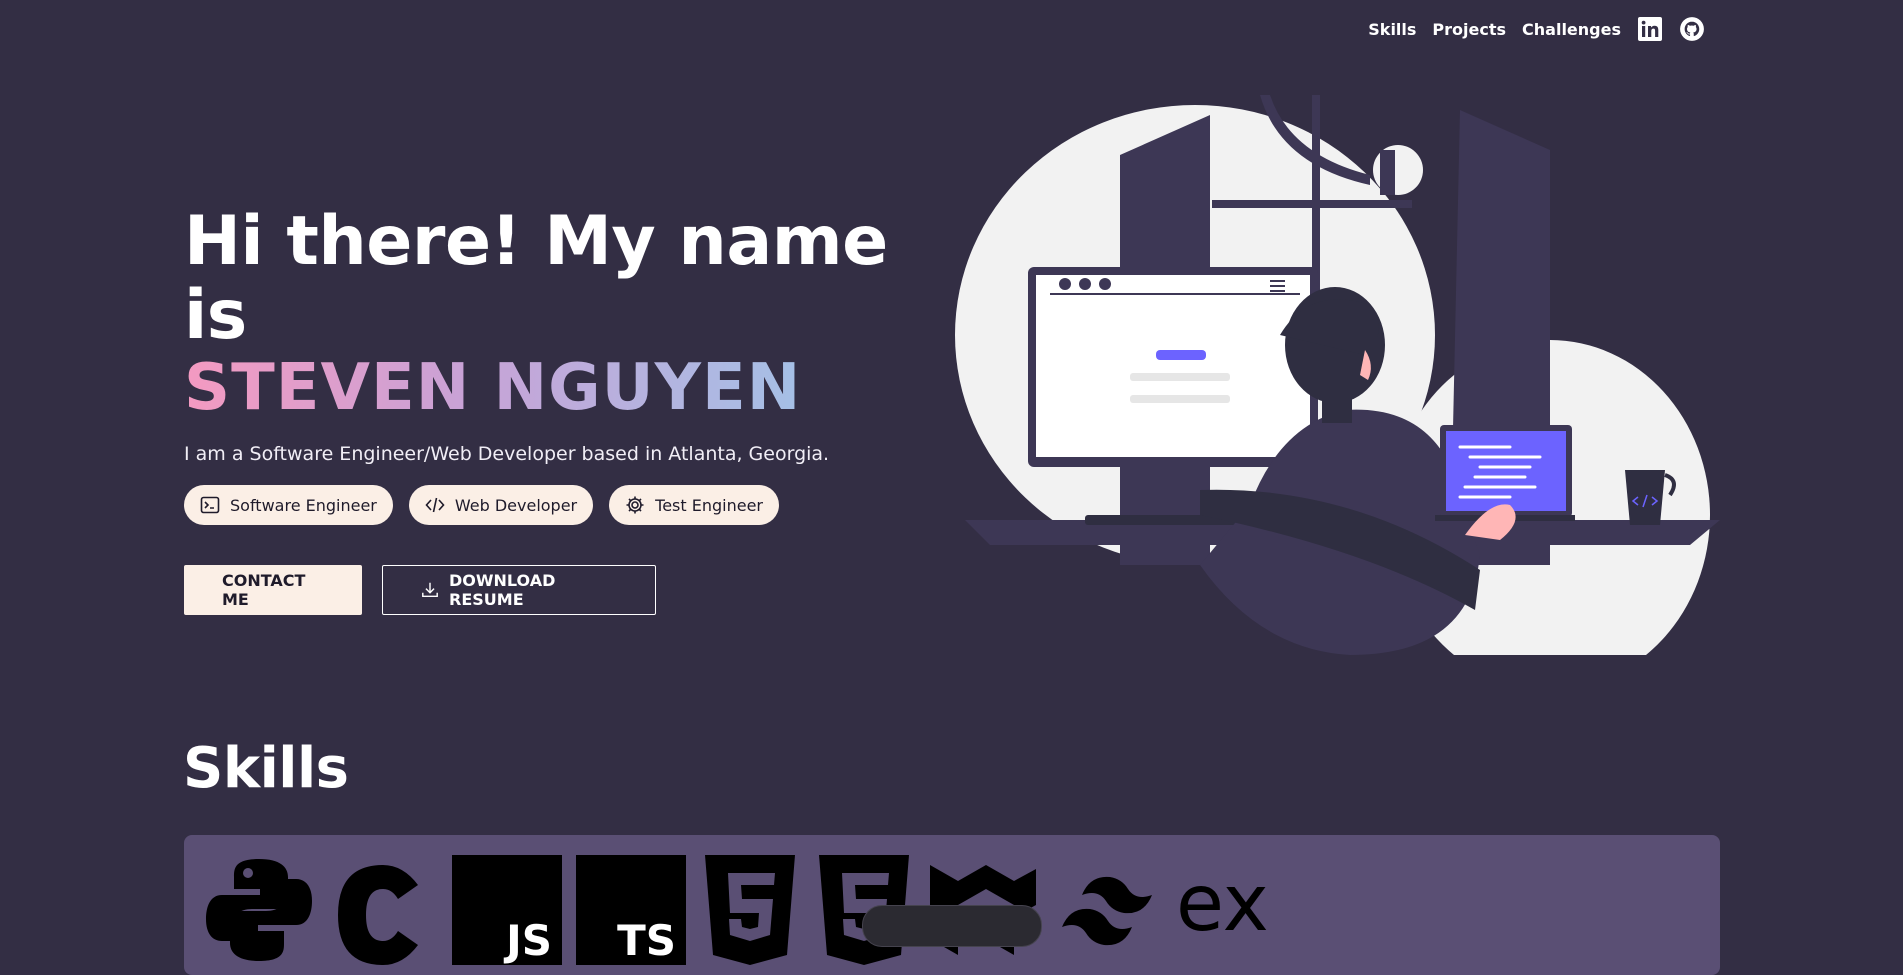 The image size is (1903, 975). What do you see at coordinates (273, 590) in the screenshot?
I see `contact-me-button: CONTACT ME` at bounding box center [273, 590].